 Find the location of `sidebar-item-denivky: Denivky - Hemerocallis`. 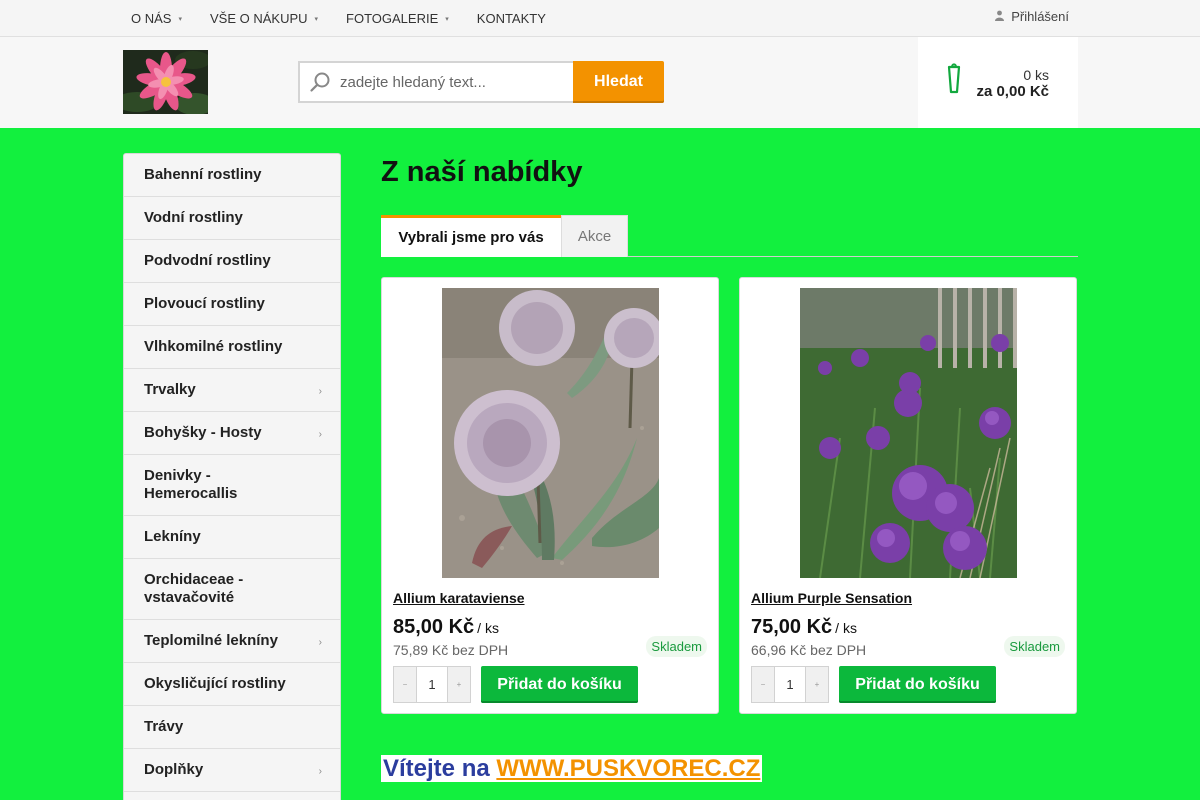

sidebar-item-denivky: Denivky - Hemerocallis is located at coordinates (232, 485).